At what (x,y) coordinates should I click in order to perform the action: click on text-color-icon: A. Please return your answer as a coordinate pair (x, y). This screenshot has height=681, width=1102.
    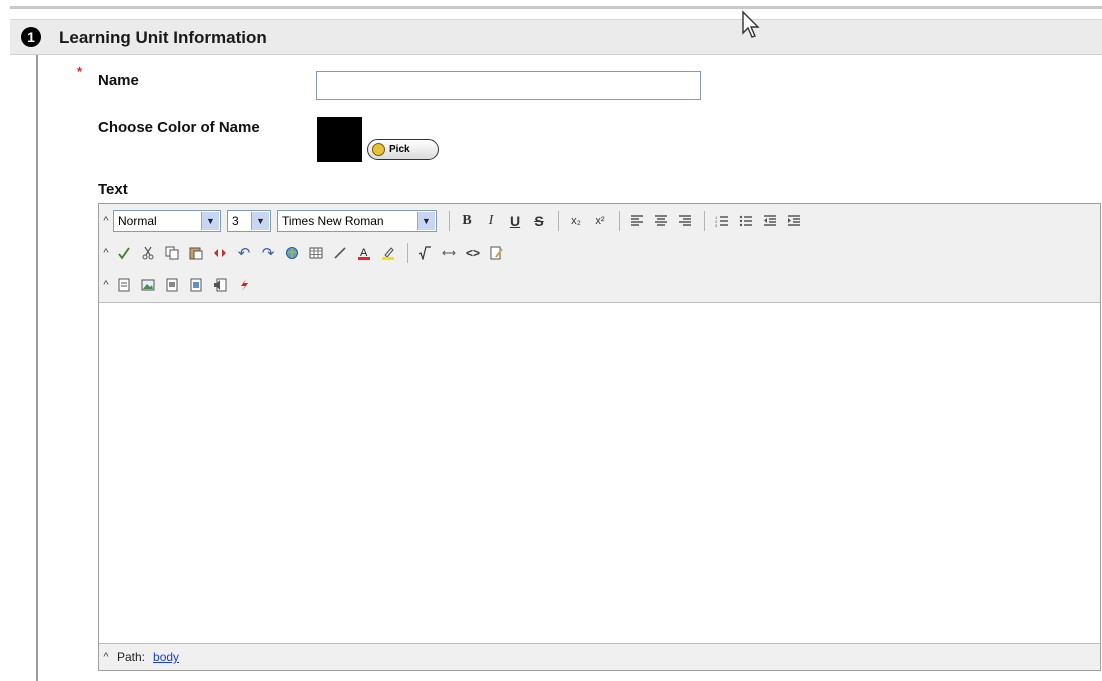
    Looking at the image, I should click on (364, 253).